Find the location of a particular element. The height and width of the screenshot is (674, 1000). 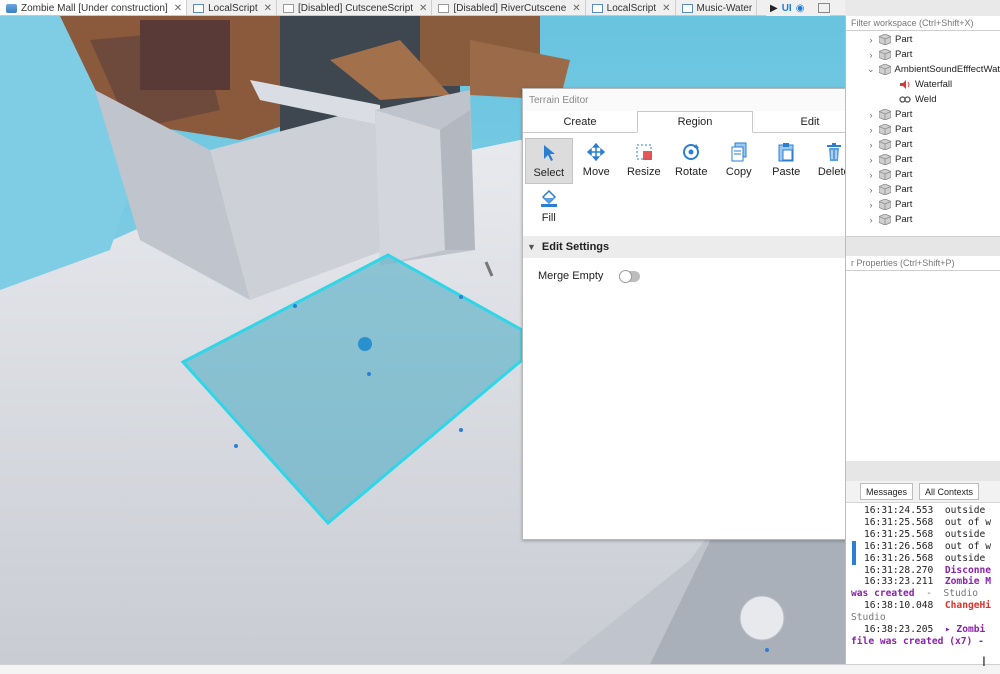

ui-toggle-button: UI is located at coordinates (787, 8).